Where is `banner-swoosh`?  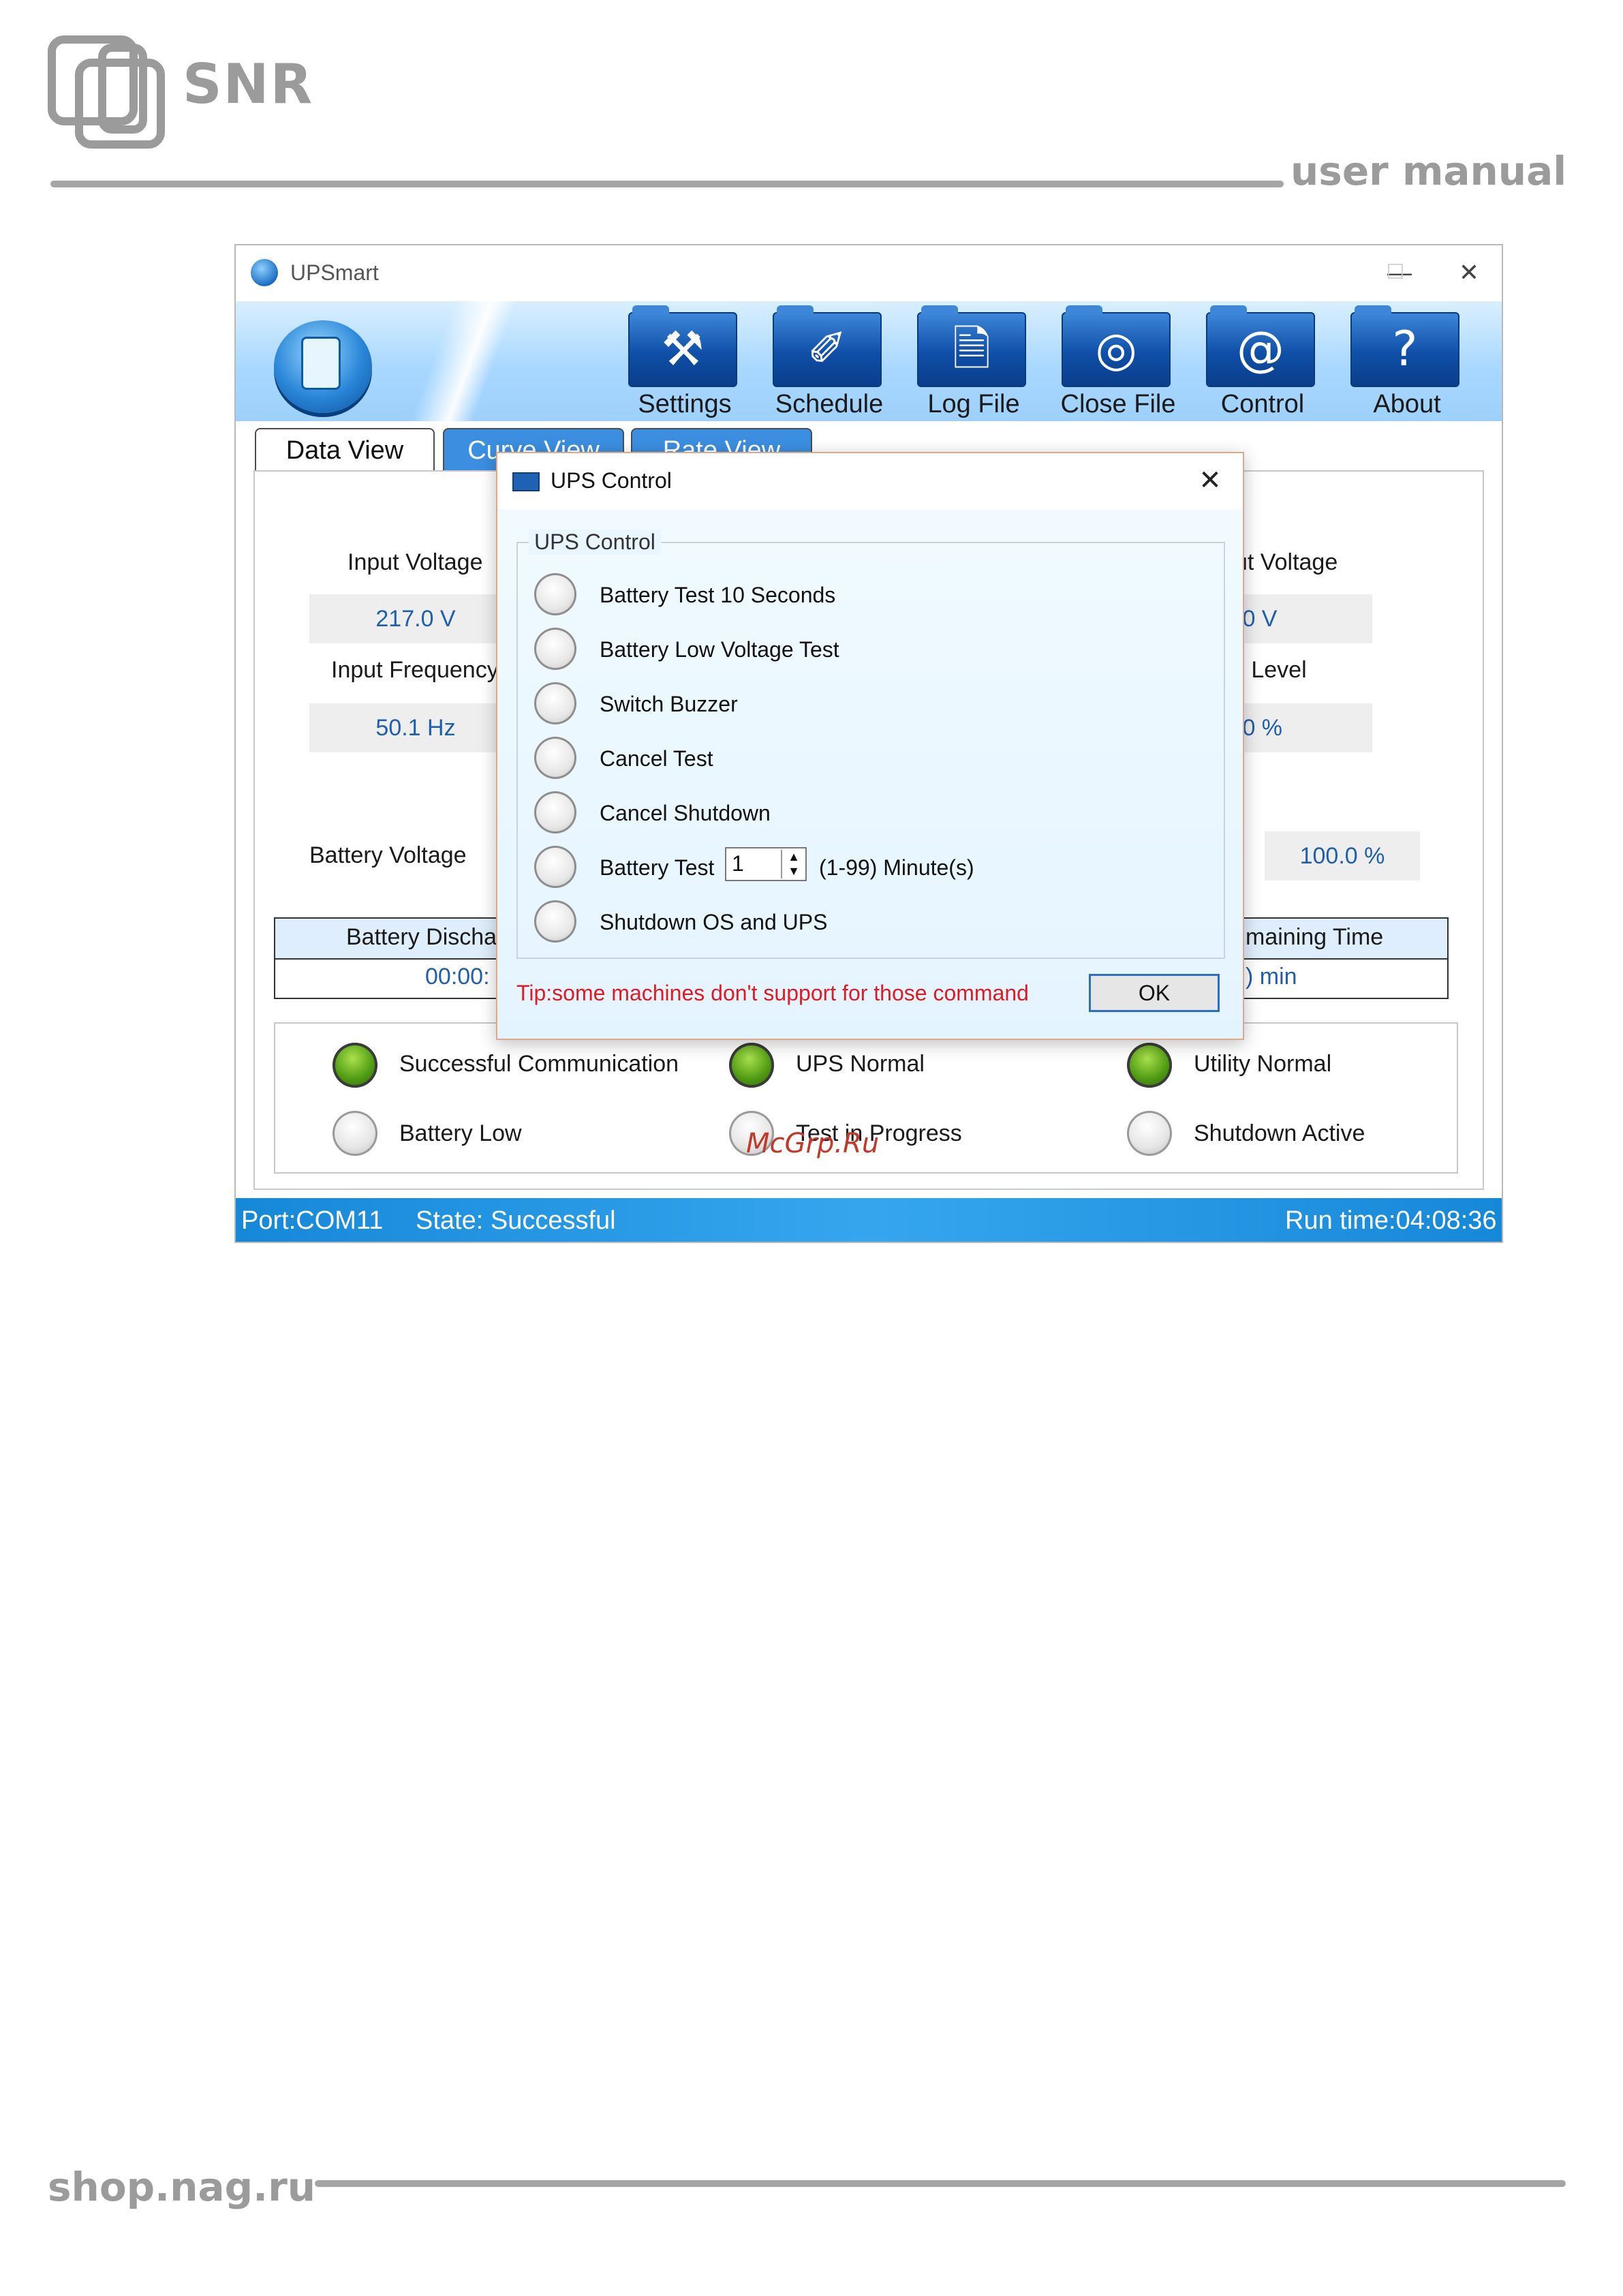
banner-swoosh is located at coordinates (474, 361).